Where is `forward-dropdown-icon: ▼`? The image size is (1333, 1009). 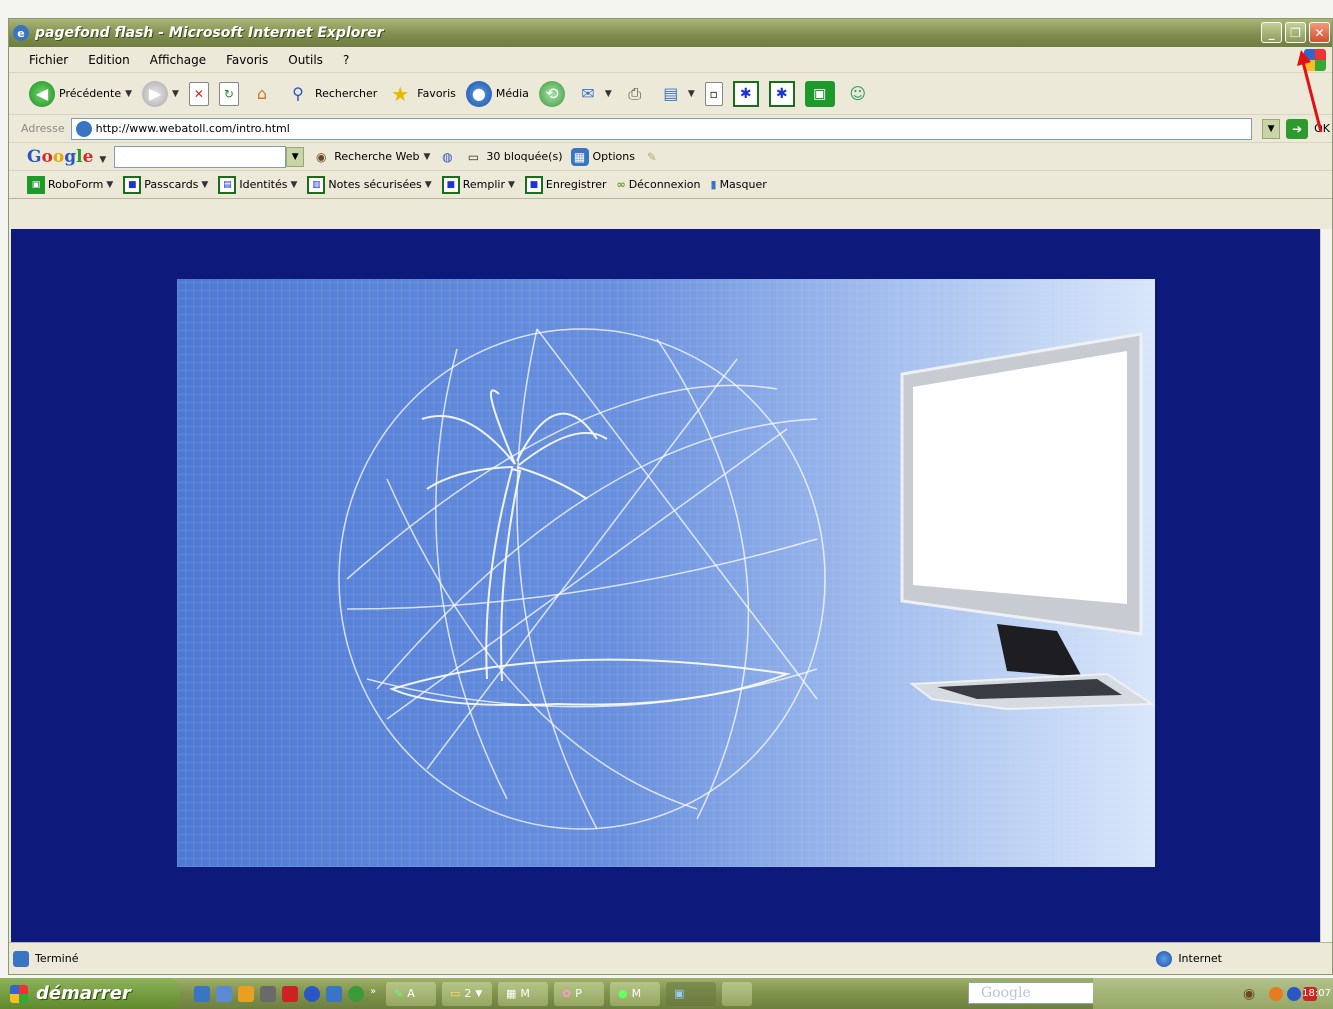
forward-dropdown-icon: ▼ is located at coordinates (175, 94).